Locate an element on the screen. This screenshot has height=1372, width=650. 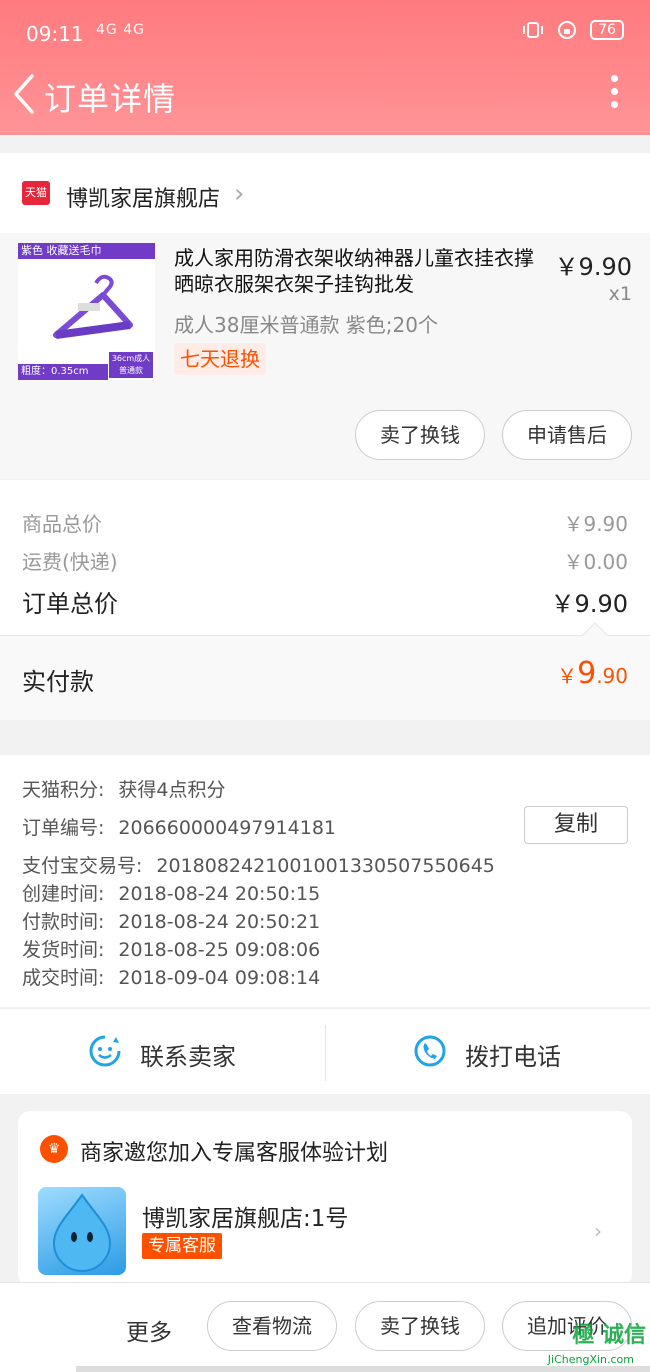
paid-row: 实付款 ￥9.90 is located at coordinates (325, 671).